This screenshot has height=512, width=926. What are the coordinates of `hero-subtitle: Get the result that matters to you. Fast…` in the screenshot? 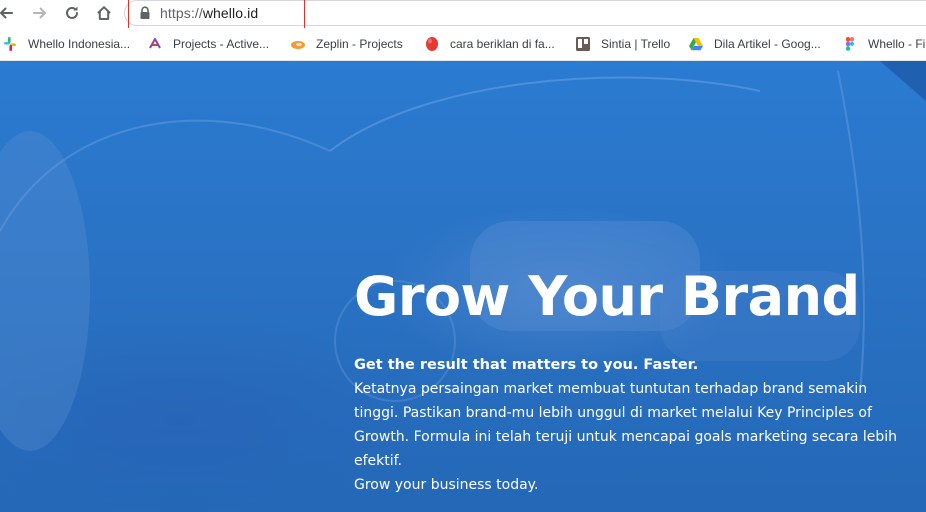 It's located at (526, 365).